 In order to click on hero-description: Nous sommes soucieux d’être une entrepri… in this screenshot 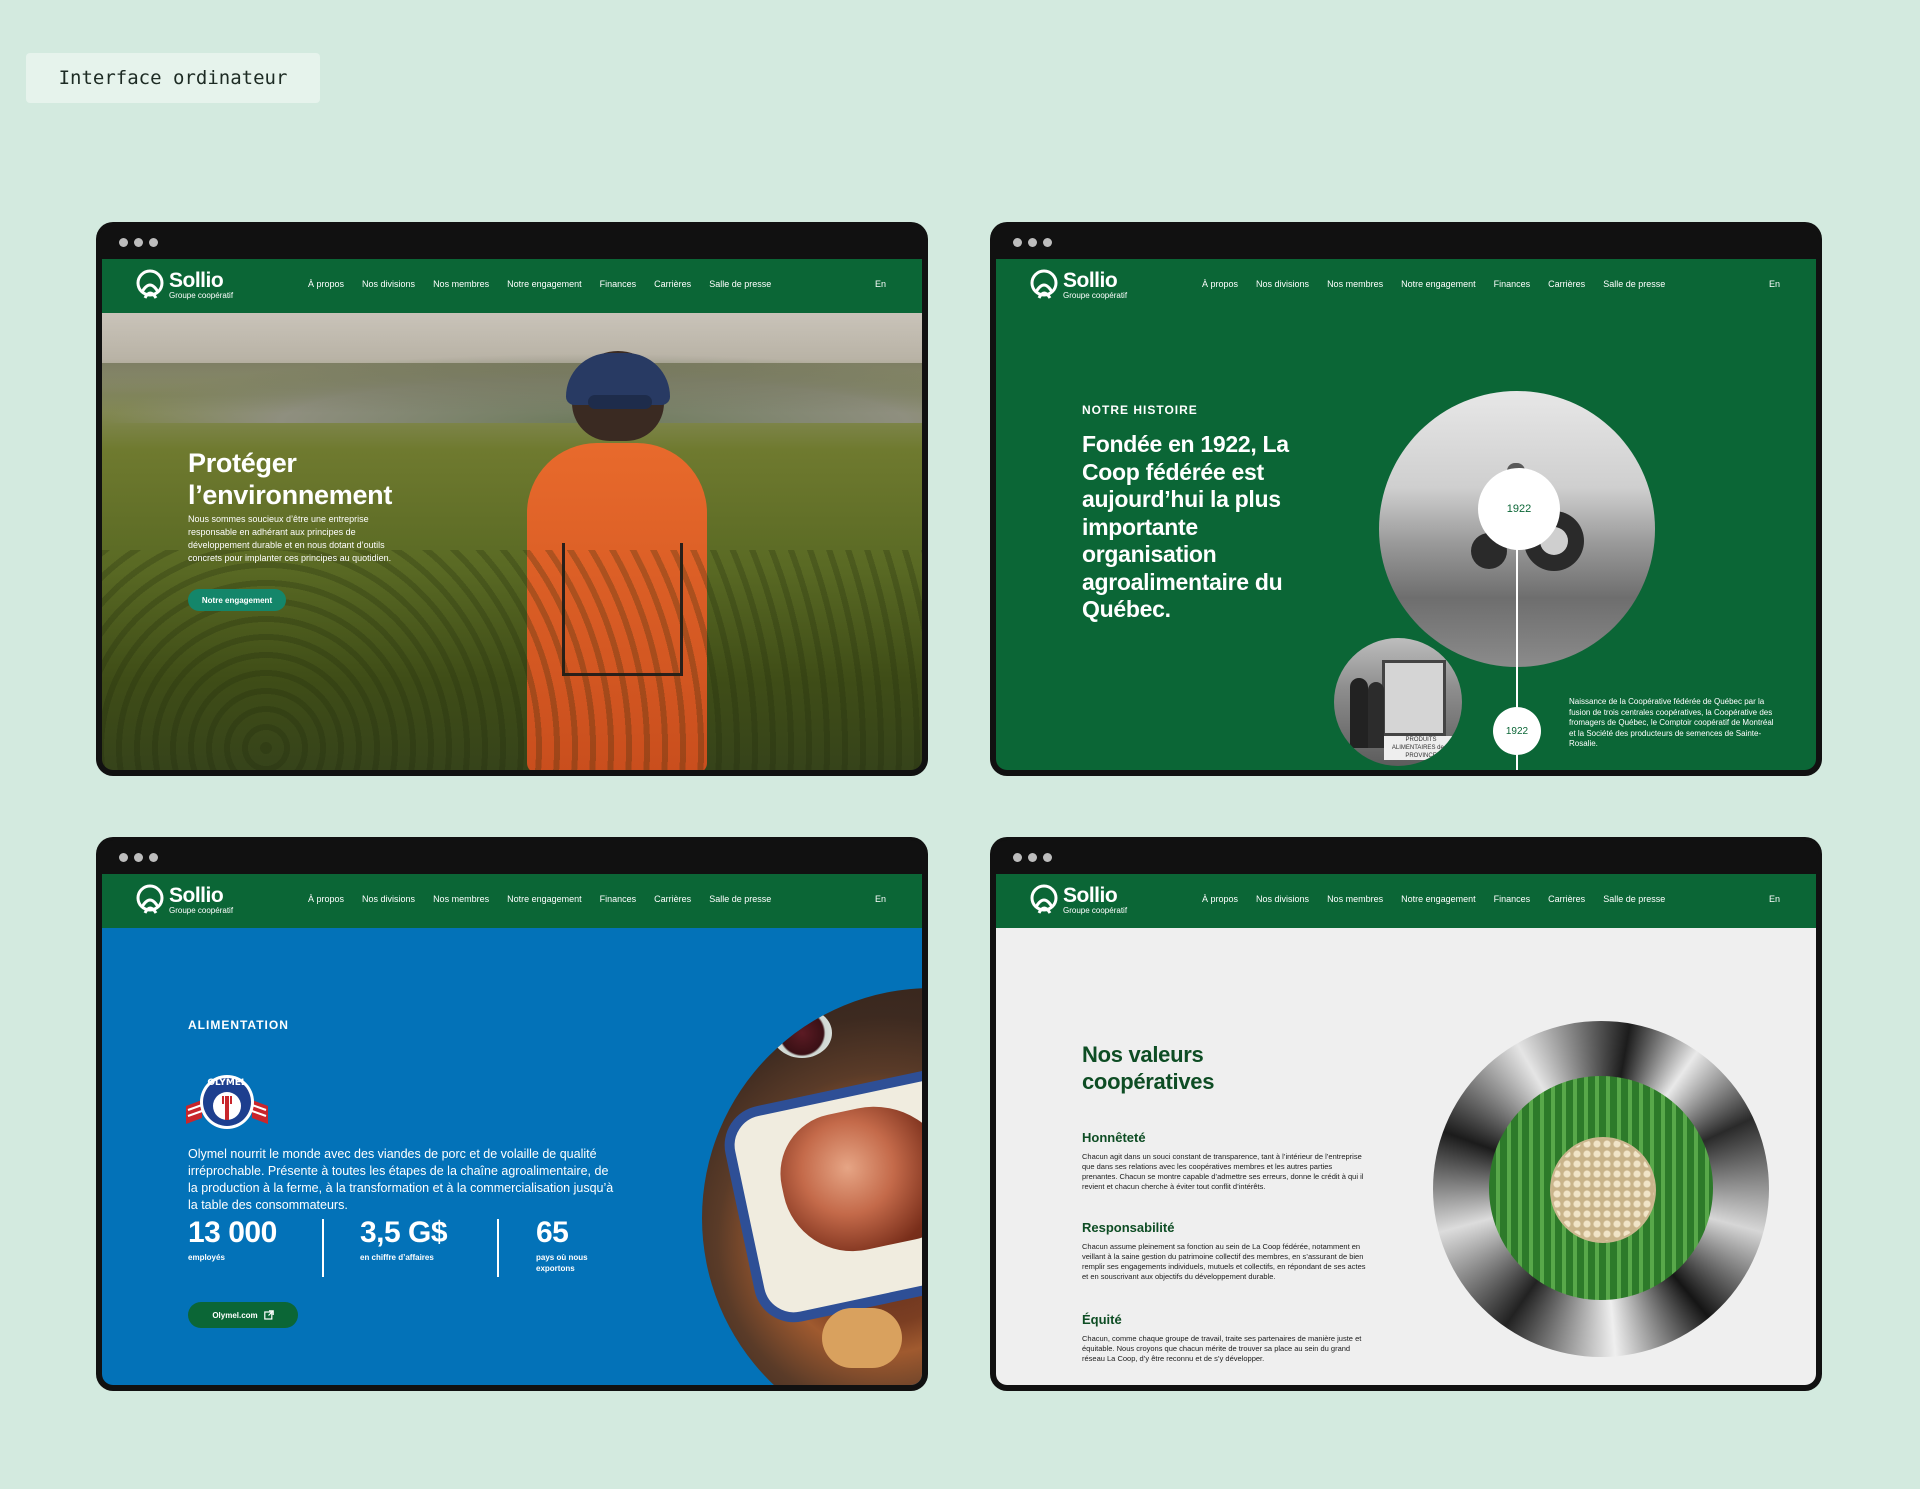, I will do `click(290, 538)`.